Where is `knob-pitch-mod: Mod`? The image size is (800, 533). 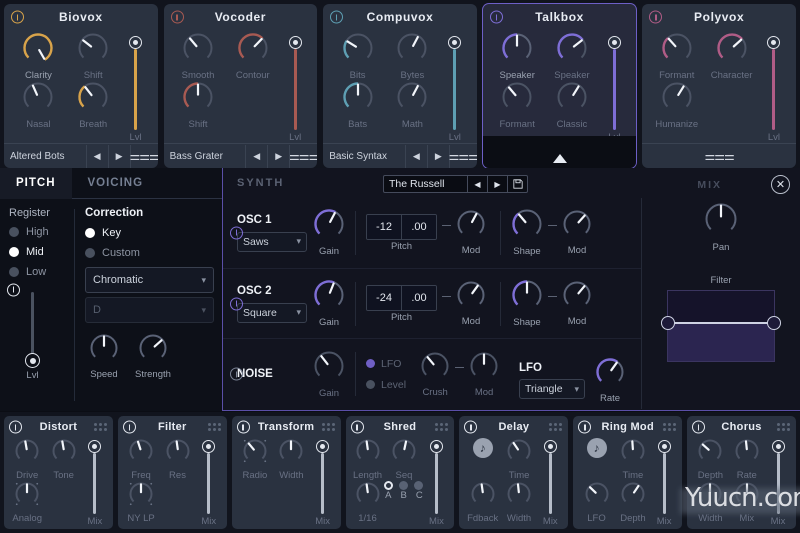
knob-pitch-mod: Mod is located at coordinates (471, 303).